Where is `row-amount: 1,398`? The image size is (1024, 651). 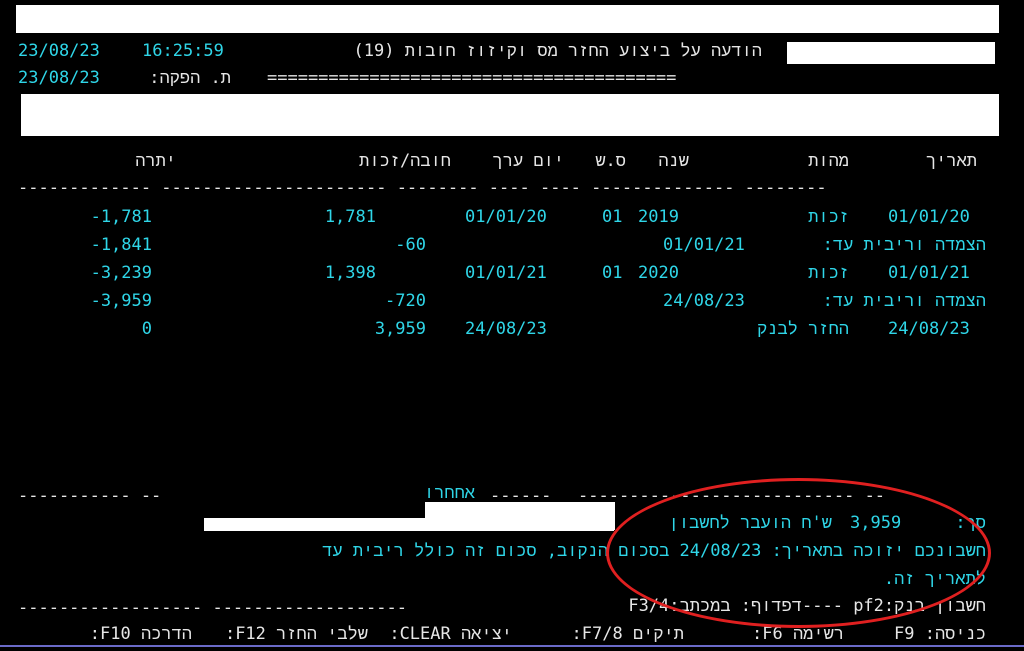 row-amount: 1,398 is located at coordinates (350, 273).